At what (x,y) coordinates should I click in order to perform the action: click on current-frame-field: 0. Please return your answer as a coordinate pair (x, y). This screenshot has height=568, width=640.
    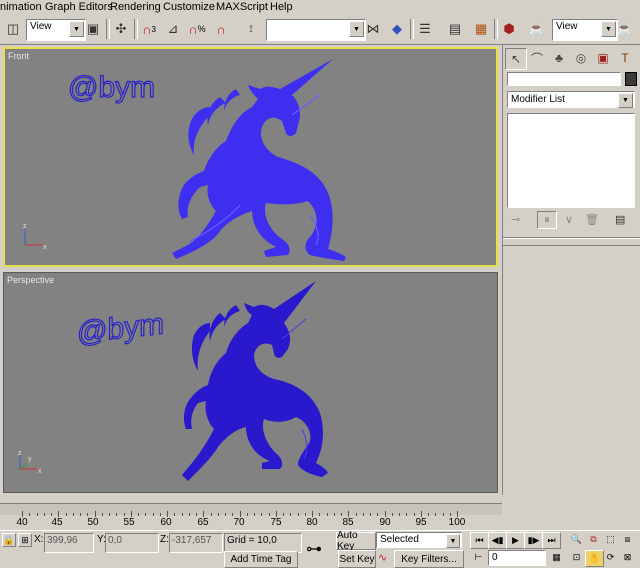
    Looking at the image, I should click on (517, 558).